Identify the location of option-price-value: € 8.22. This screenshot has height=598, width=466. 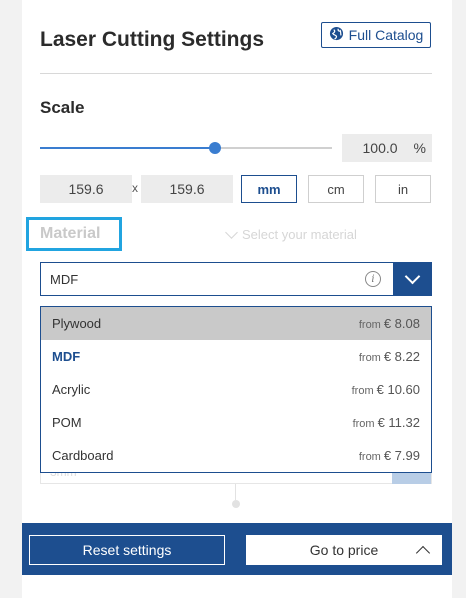
(401, 356).